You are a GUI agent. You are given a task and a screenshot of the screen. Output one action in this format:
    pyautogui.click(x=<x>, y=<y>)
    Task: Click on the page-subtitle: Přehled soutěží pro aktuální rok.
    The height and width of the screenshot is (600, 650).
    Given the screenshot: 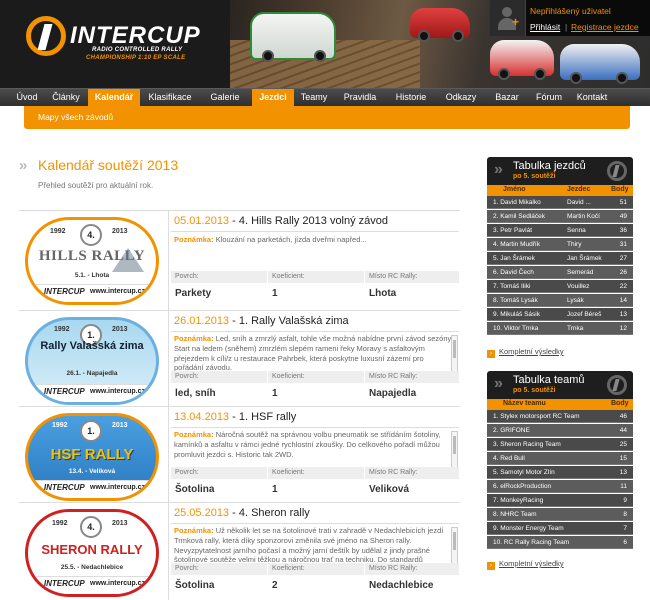 What is the action you would take?
    pyautogui.click(x=96, y=185)
    